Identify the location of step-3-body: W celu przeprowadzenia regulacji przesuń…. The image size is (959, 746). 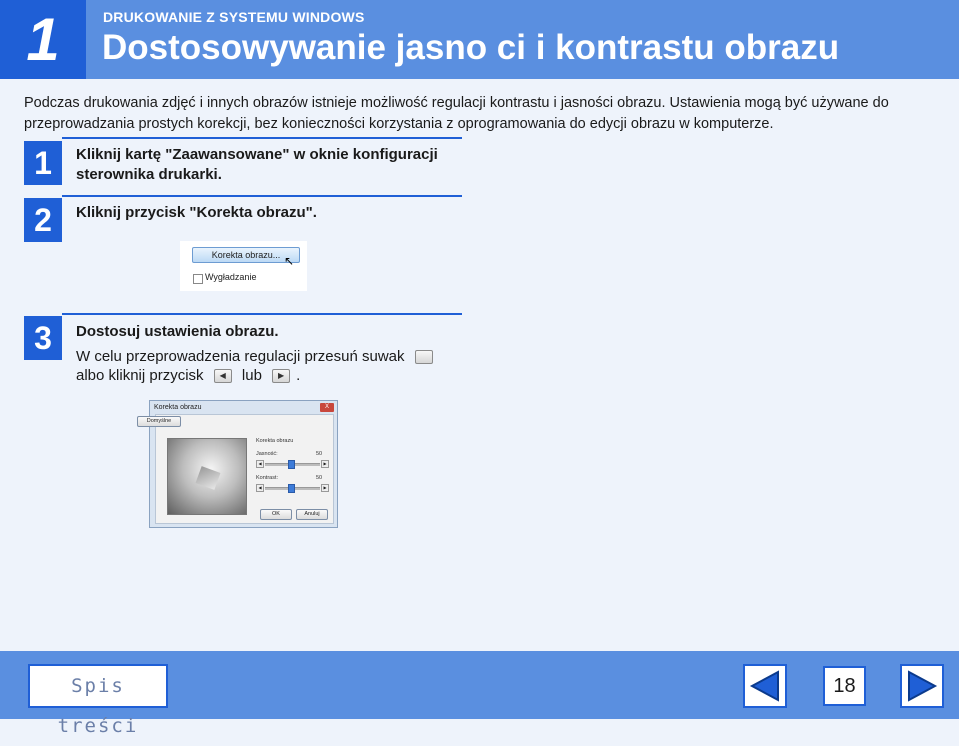
(271, 366).